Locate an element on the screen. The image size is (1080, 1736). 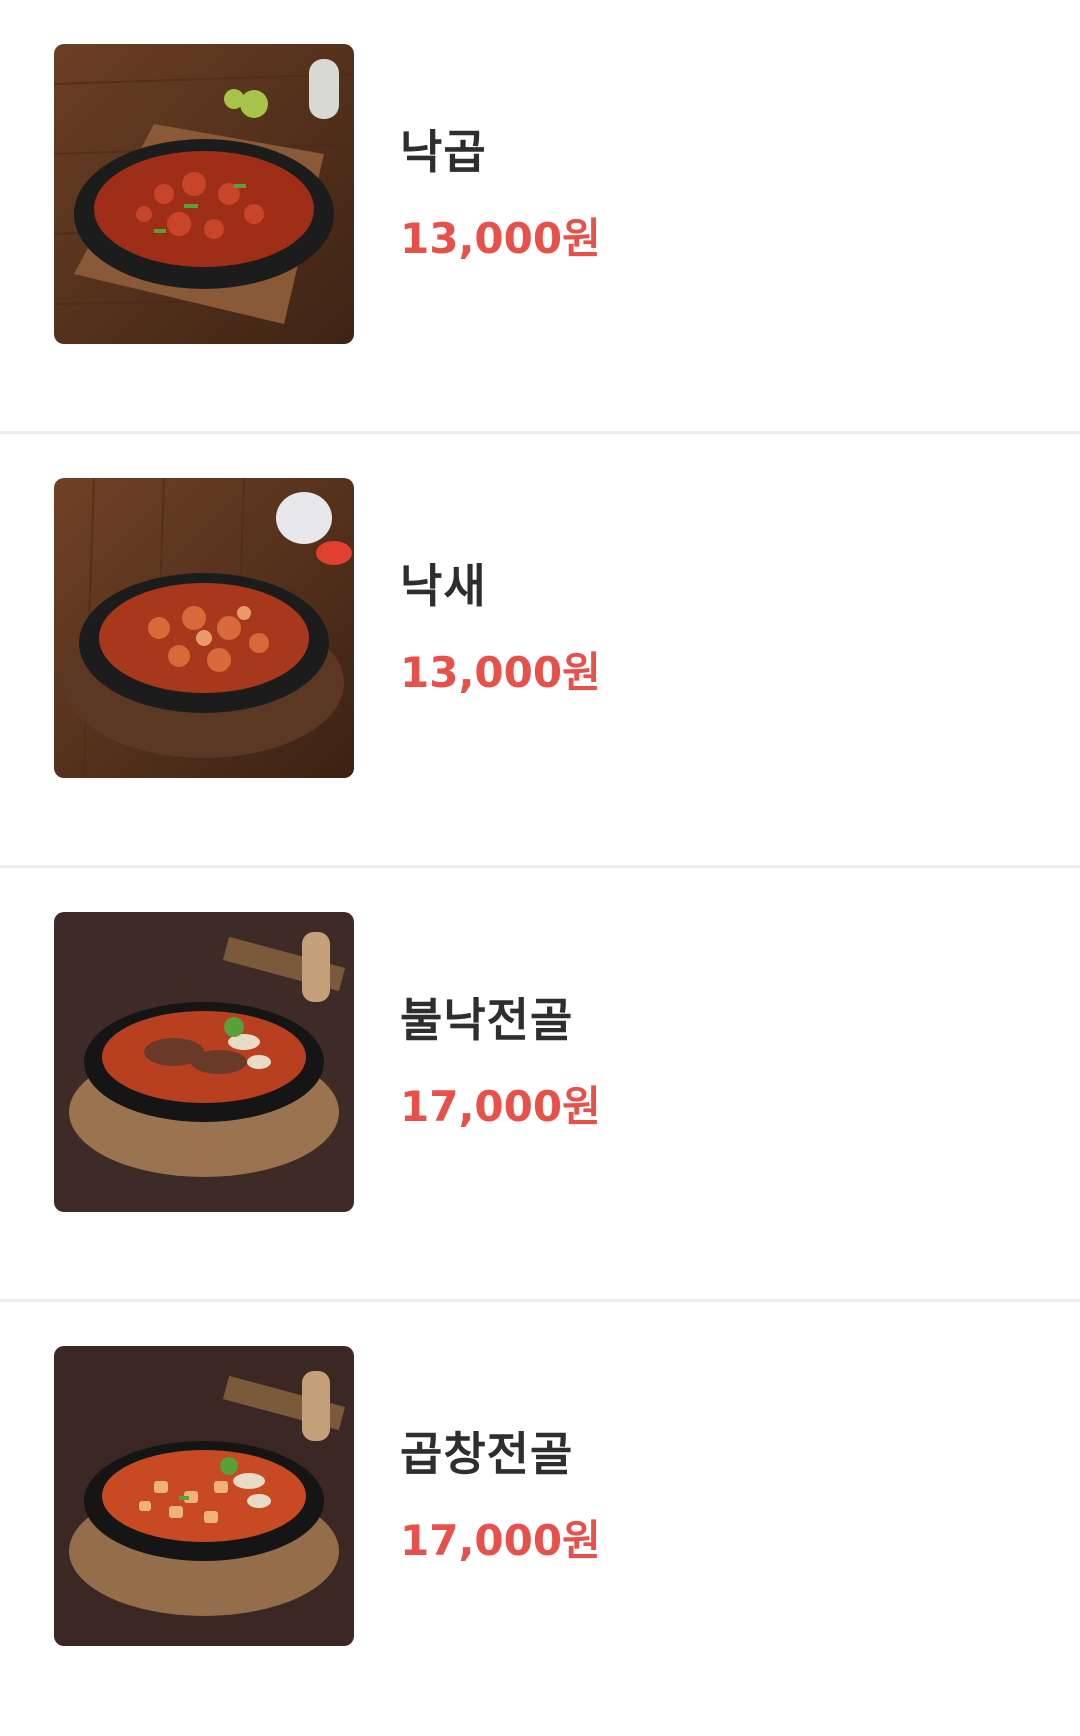
gopchang-jeongol-image is located at coordinates (204, 1496).